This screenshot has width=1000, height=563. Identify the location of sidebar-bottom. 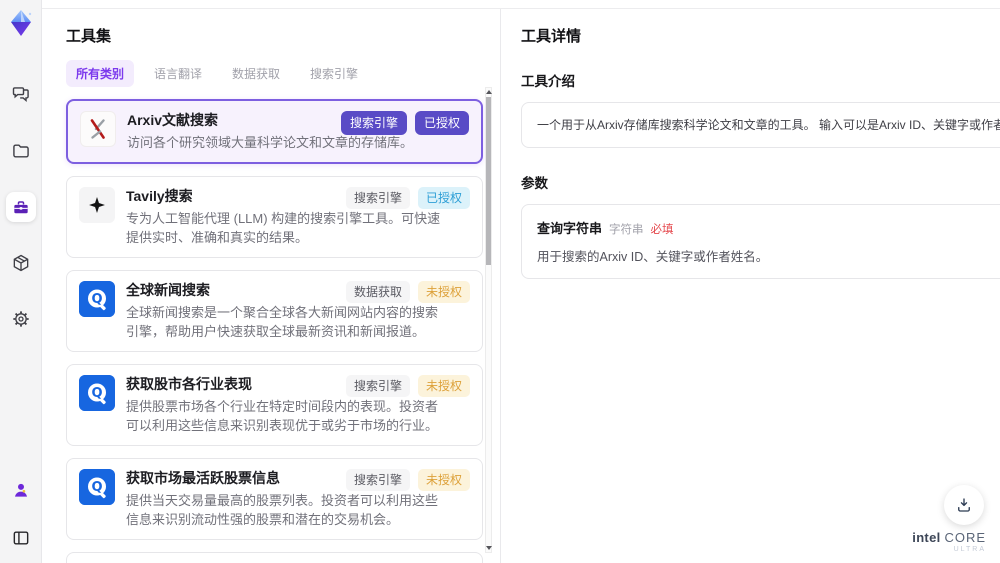
(21, 514).